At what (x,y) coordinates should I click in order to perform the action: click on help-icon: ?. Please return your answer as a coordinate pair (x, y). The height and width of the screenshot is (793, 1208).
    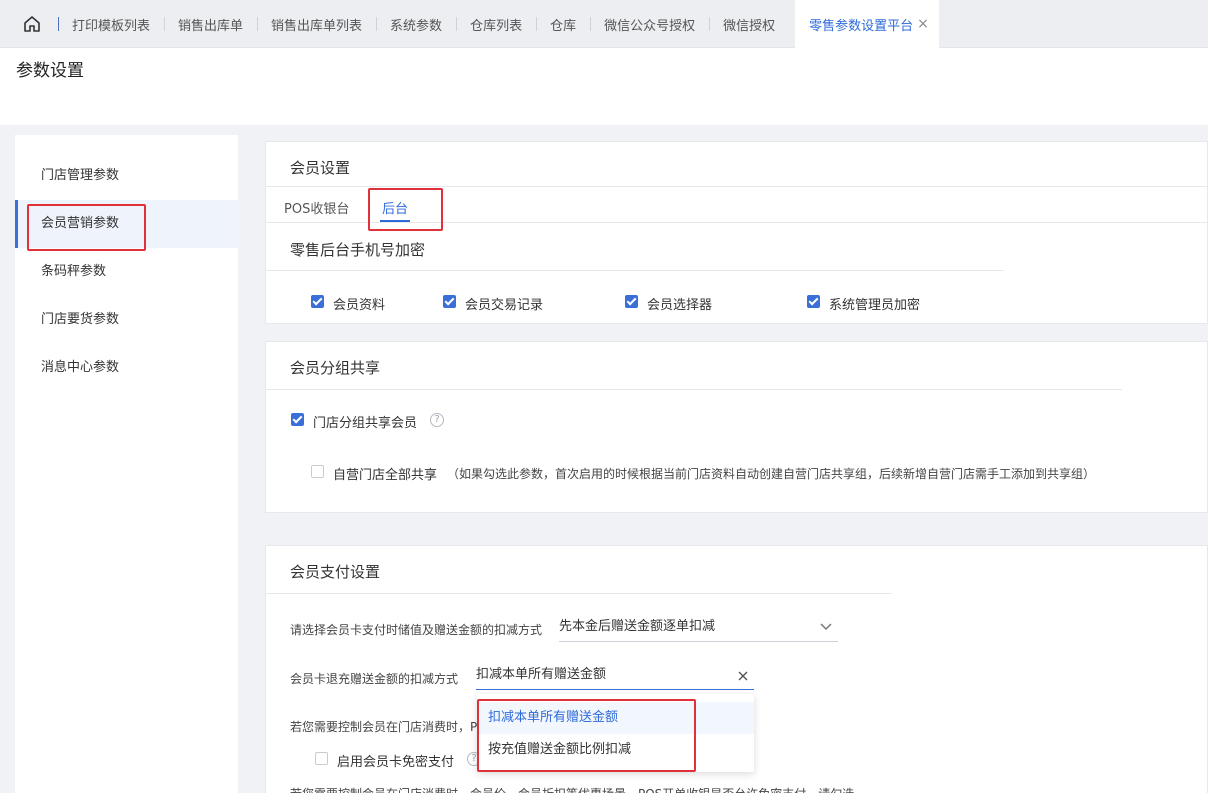
    Looking at the image, I should click on (437, 420).